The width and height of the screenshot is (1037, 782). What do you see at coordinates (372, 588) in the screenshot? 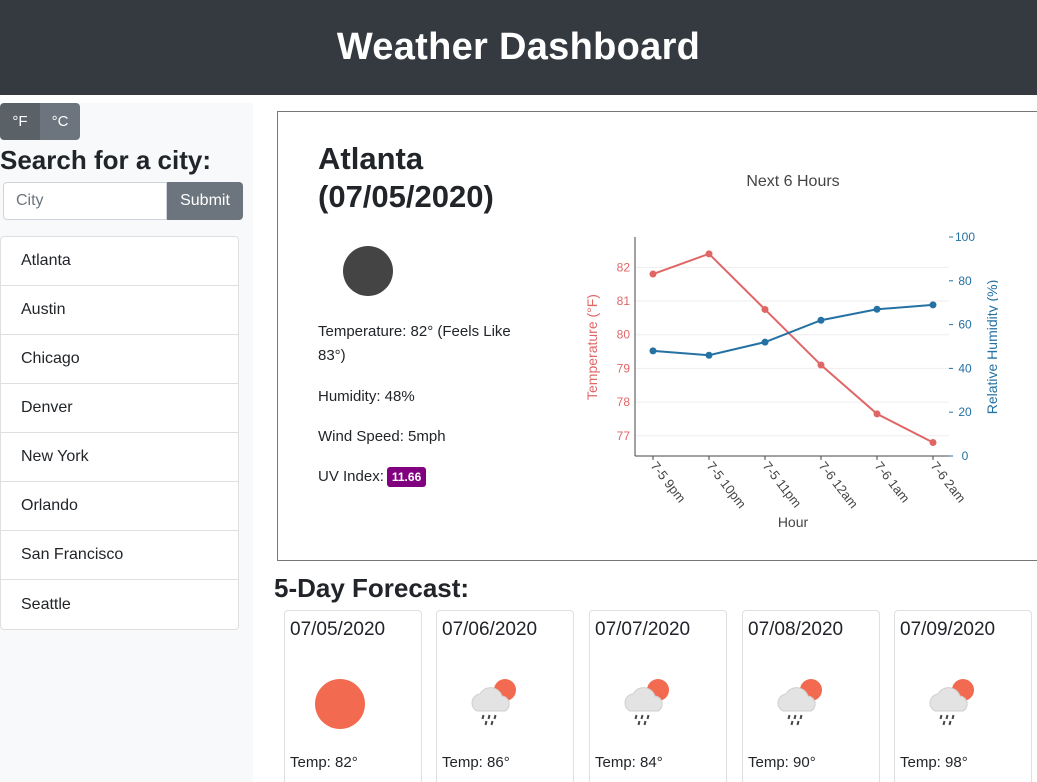
I see `forecast-heading: 5-Day Forecast:` at bounding box center [372, 588].